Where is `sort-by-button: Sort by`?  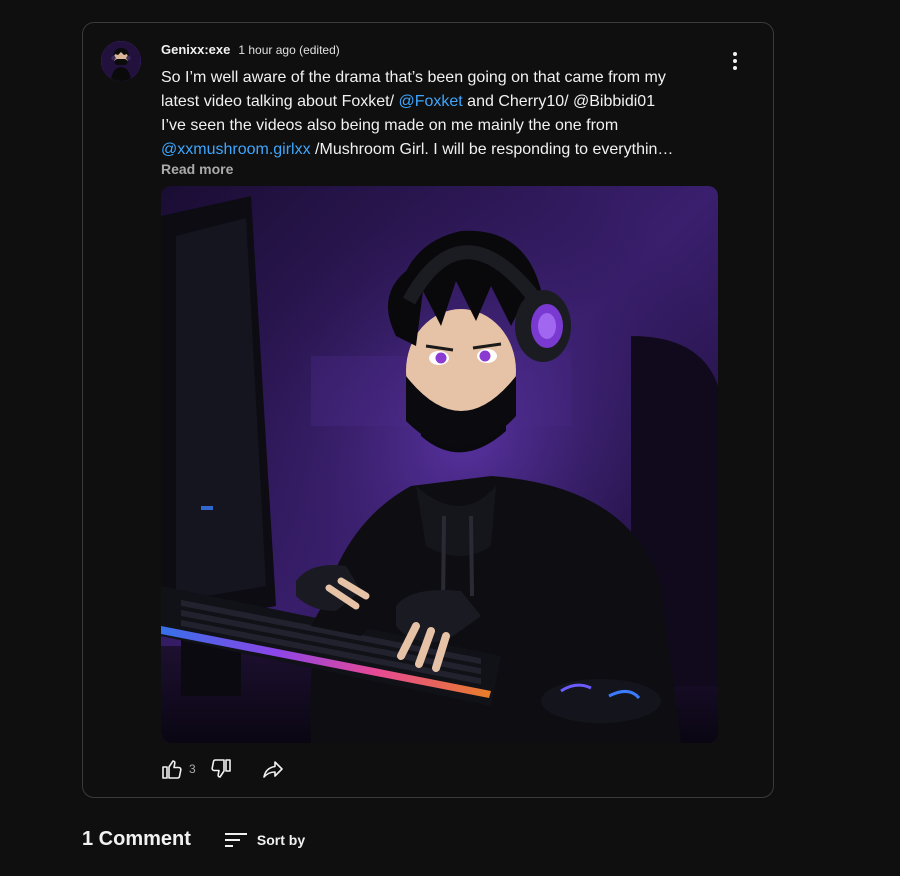 sort-by-button: Sort by is located at coordinates (265, 840).